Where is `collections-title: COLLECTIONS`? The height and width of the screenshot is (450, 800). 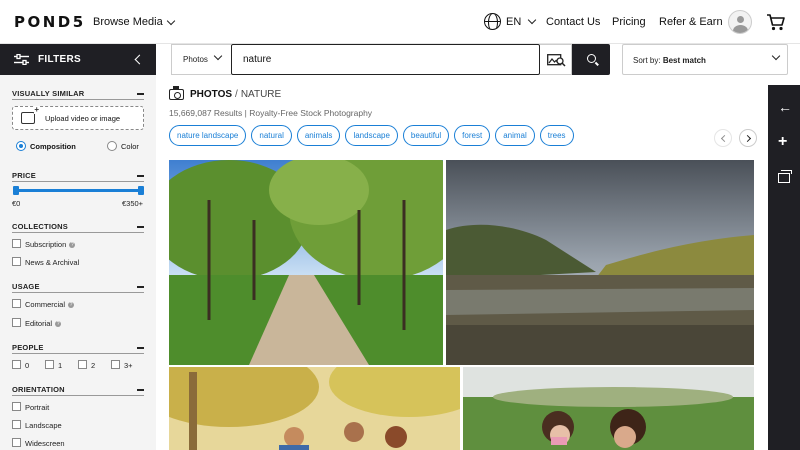
collections-title: COLLECTIONS is located at coordinates (40, 226).